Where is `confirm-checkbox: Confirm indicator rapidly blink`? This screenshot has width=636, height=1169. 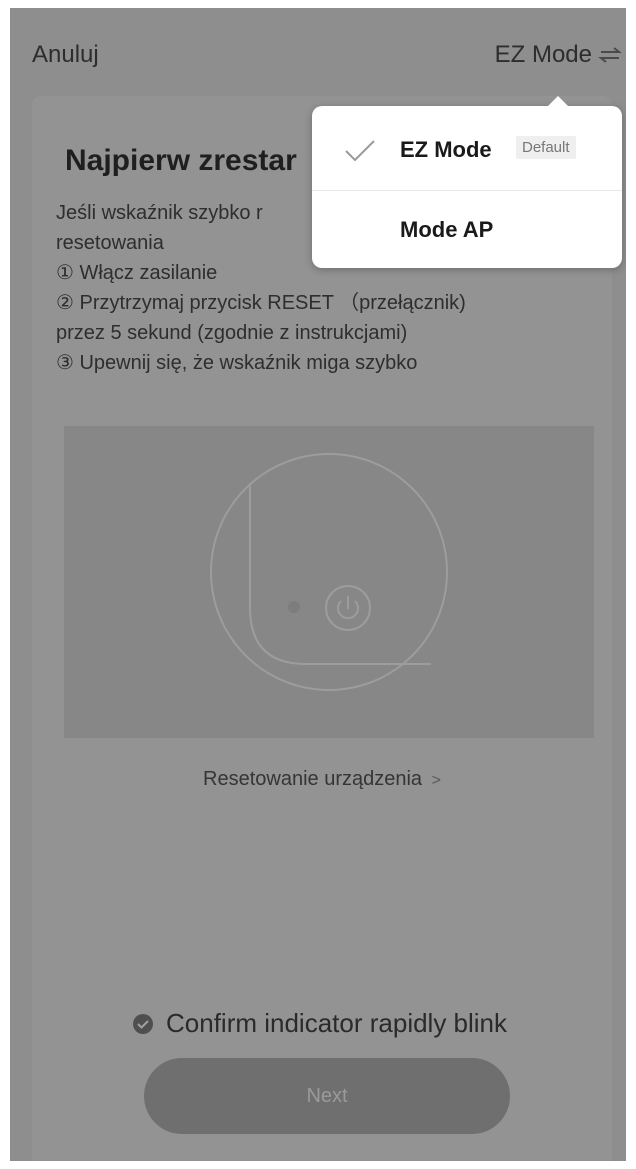
confirm-checkbox: Confirm indicator rapidly blink is located at coordinates (319, 1023).